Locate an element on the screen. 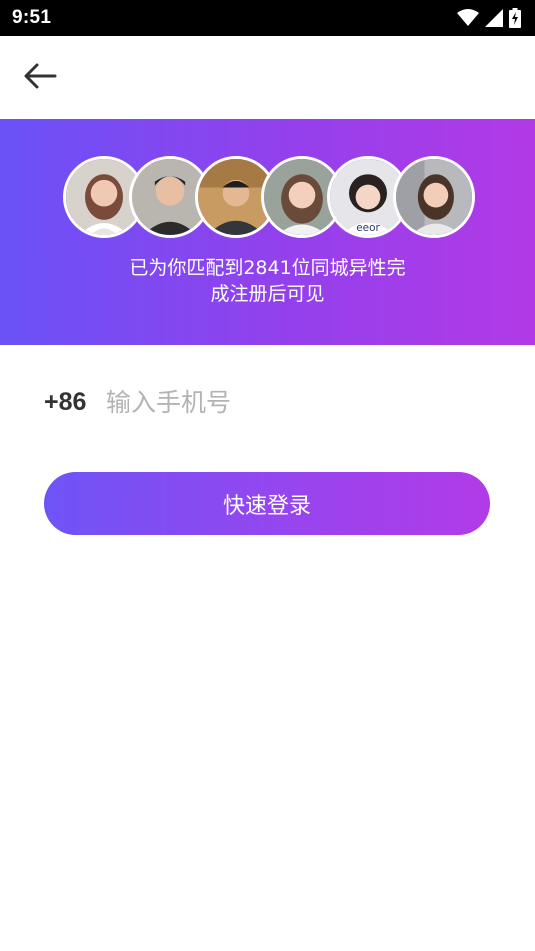  avatar-group: eeor is located at coordinates (267, 197).